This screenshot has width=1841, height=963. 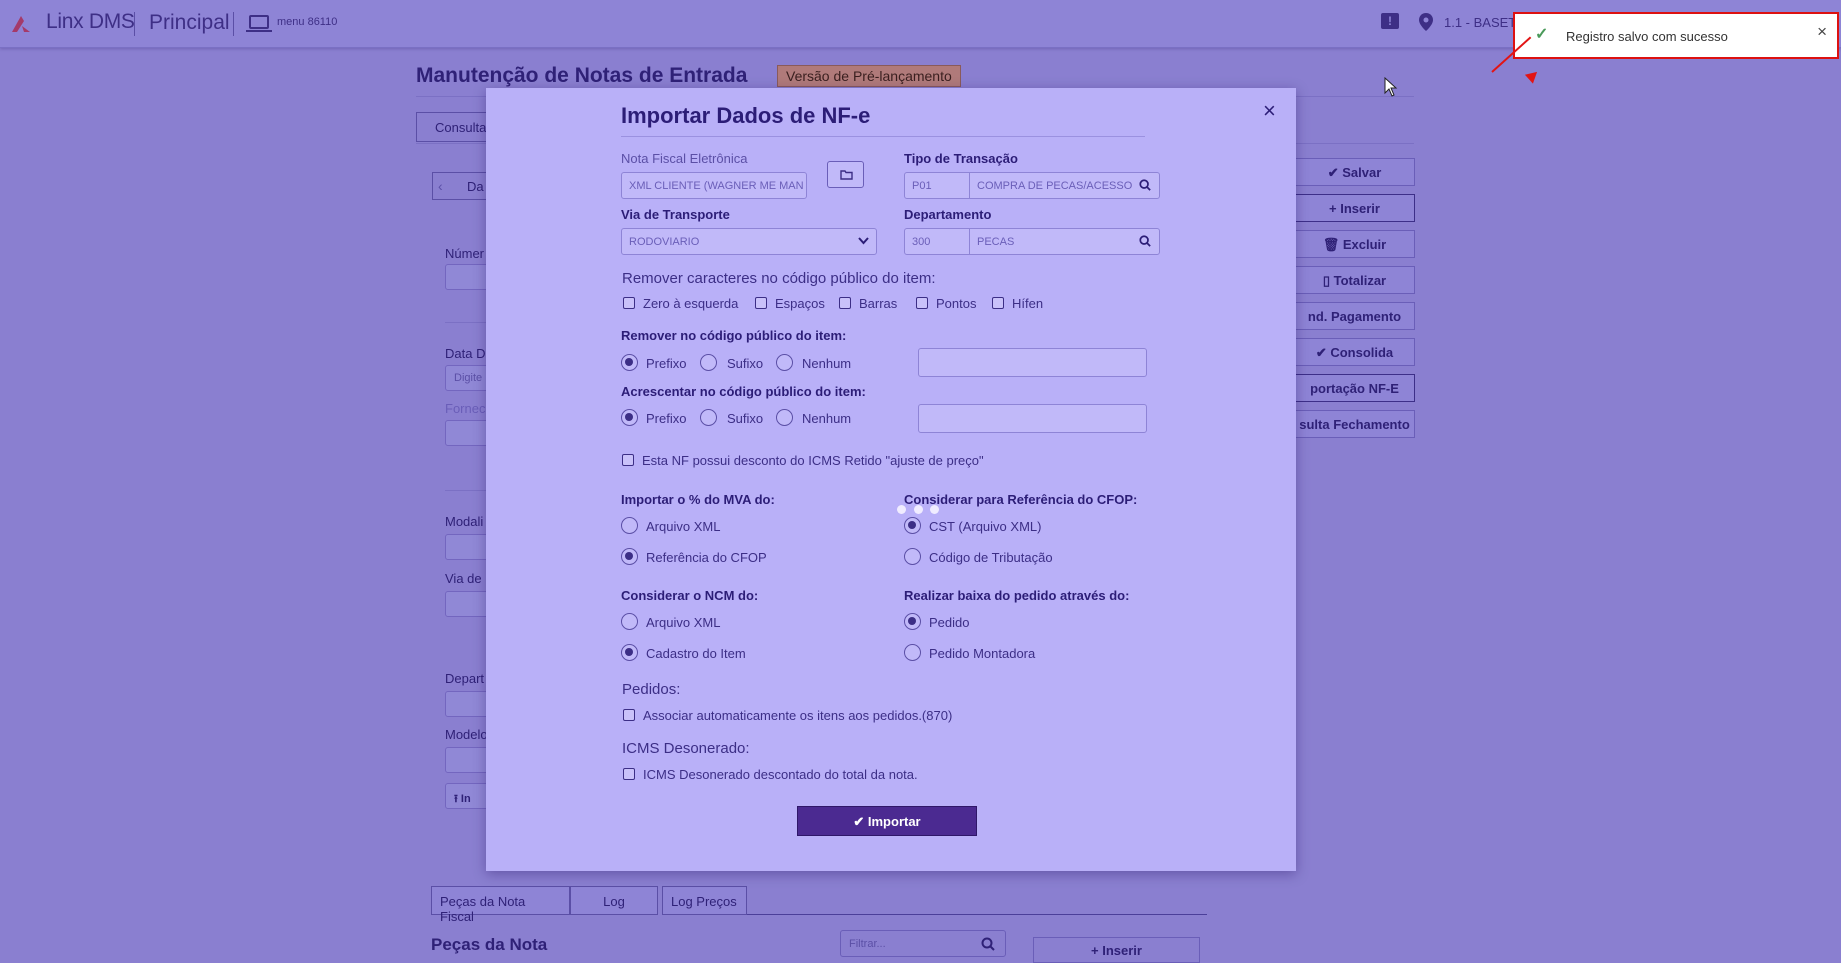 I want to click on tab-log-precos: Log Preços, so click(x=704, y=900).